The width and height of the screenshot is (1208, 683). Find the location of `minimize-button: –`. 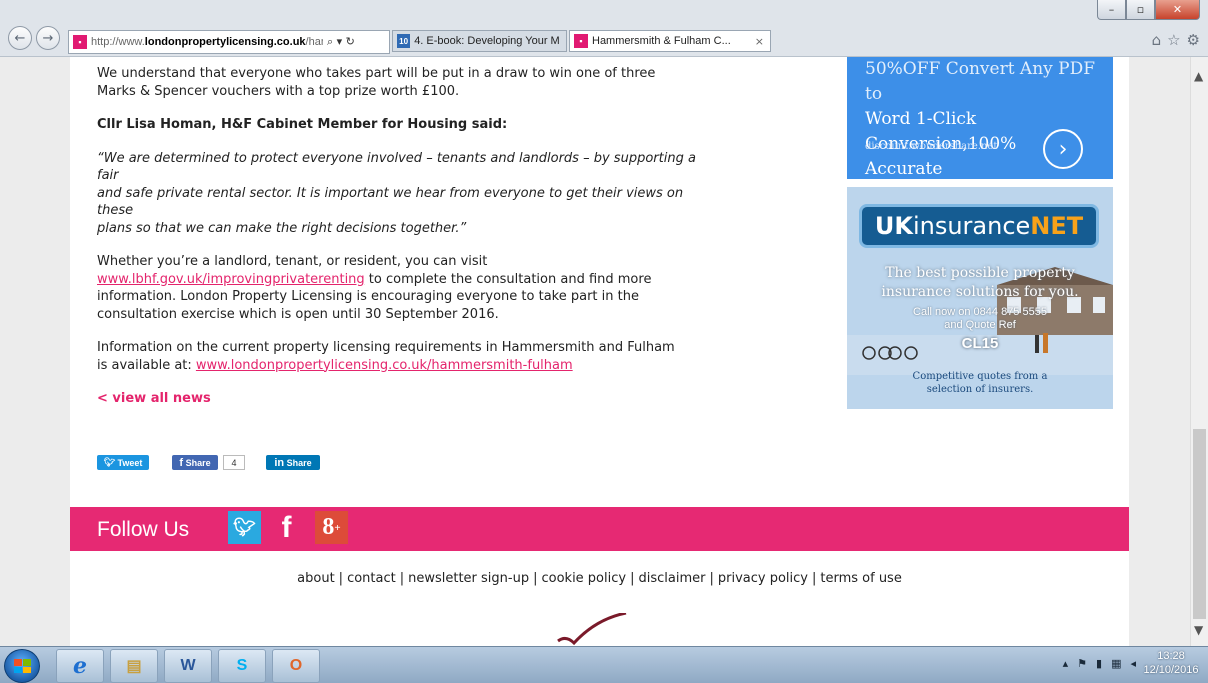

minimize-button: – is located at coordinates (1111, 10).